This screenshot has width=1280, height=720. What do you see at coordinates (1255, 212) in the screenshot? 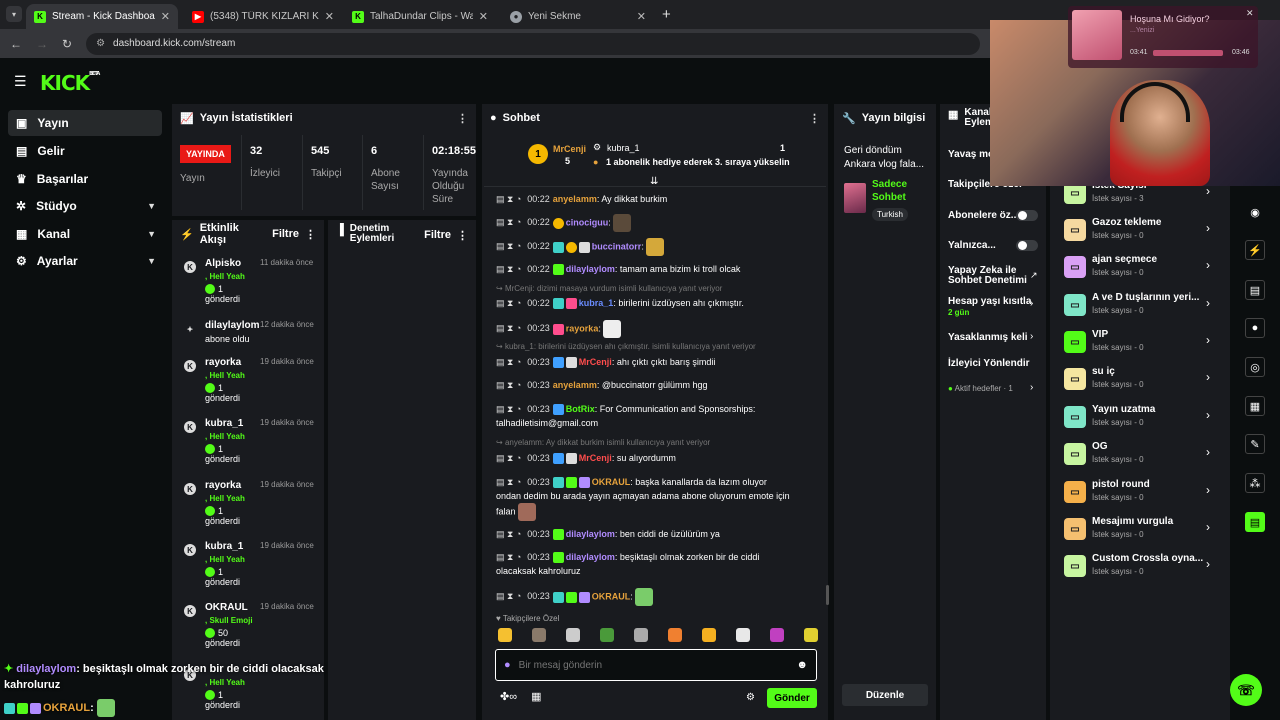
I see `camera-icon: ◉` at bounding box center [1255, 212].